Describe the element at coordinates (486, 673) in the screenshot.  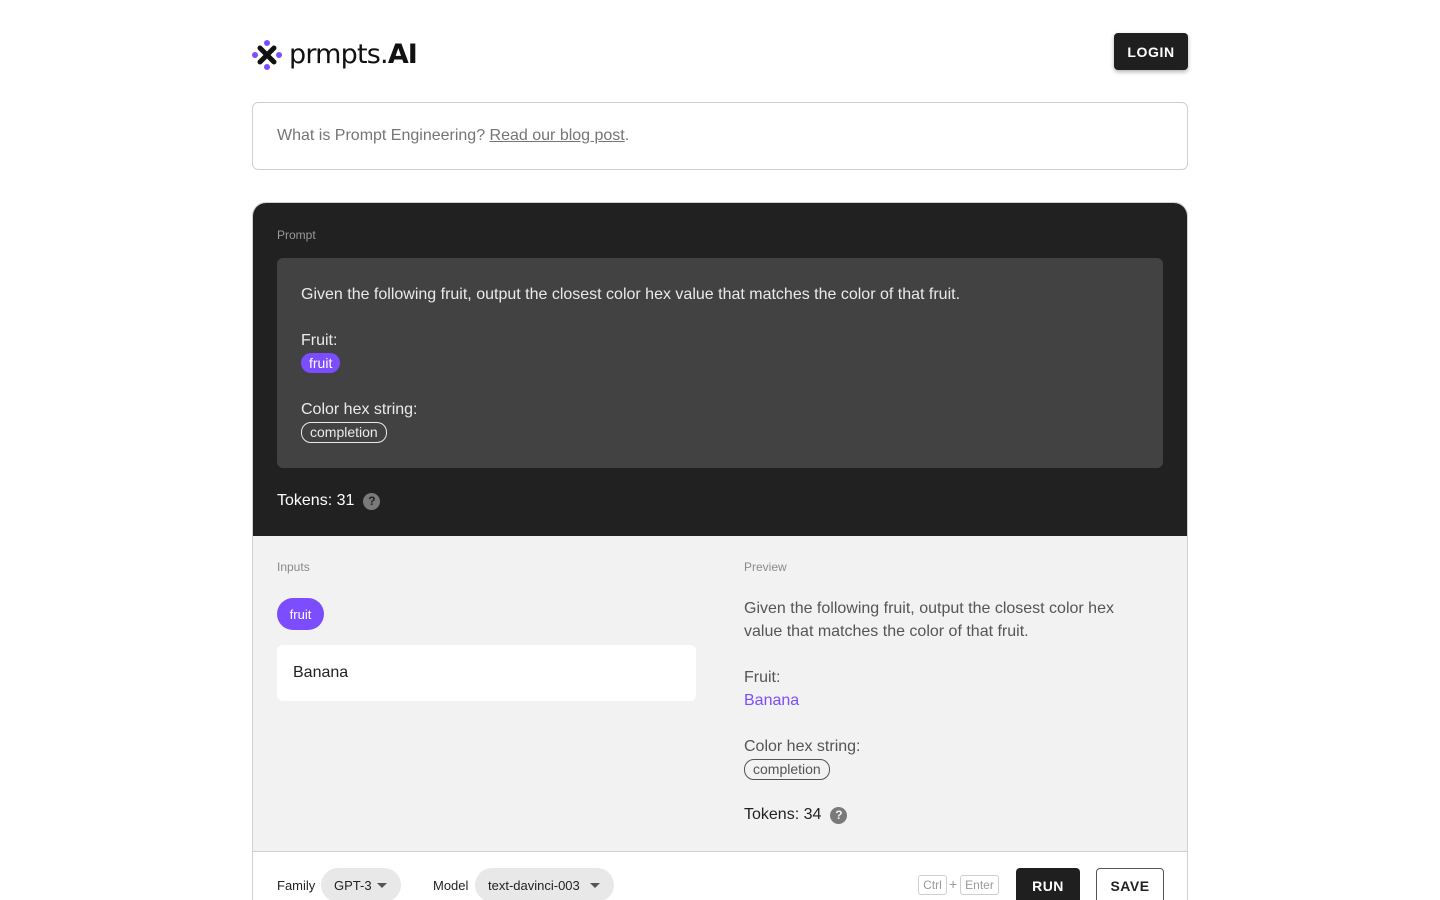
I see `fruit-input` at that location.